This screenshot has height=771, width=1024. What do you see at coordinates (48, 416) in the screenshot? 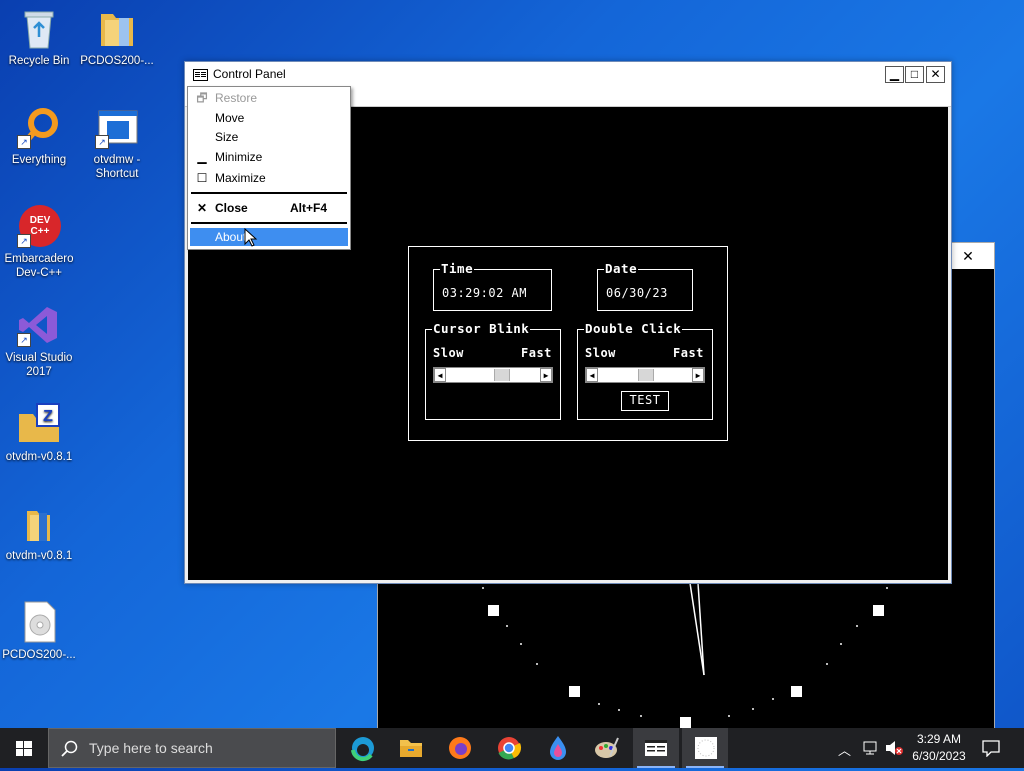
I see `svg-text: Z` at bounding box center [48, 416].